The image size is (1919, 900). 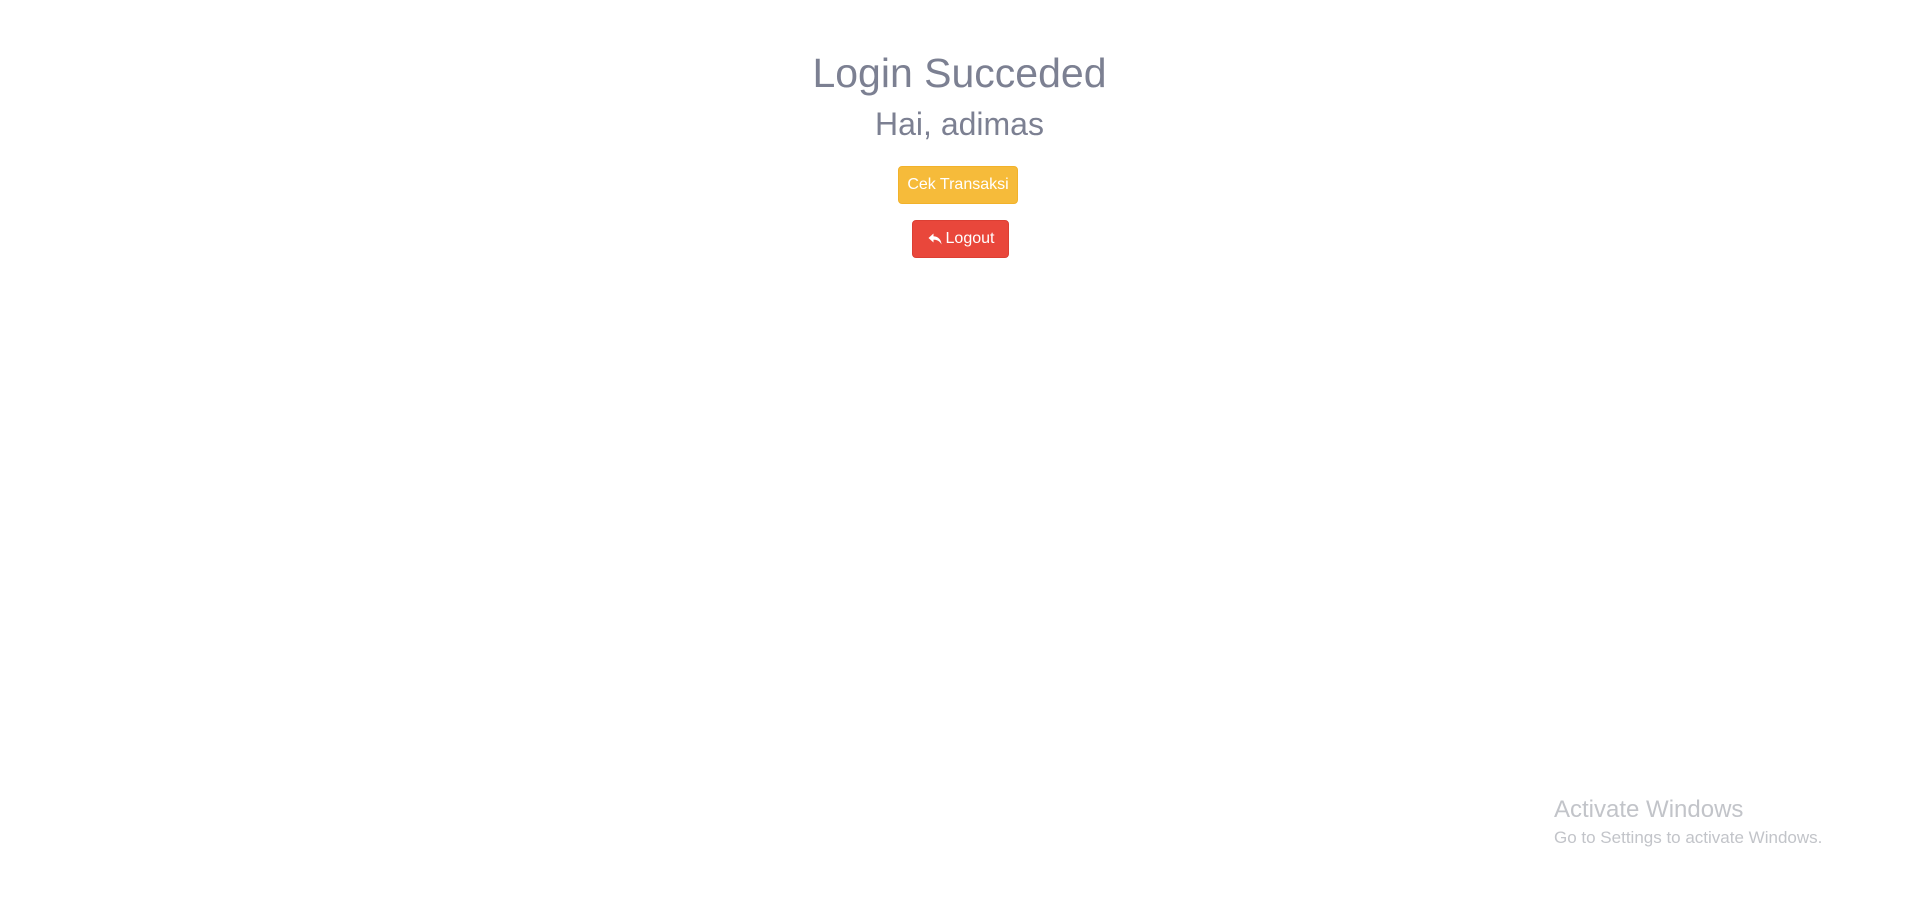 What do you see at coordinates (1649, 809) in the screenshot?
I see `watermark-title: Activate Windows` at bounding box center [1649, 809].